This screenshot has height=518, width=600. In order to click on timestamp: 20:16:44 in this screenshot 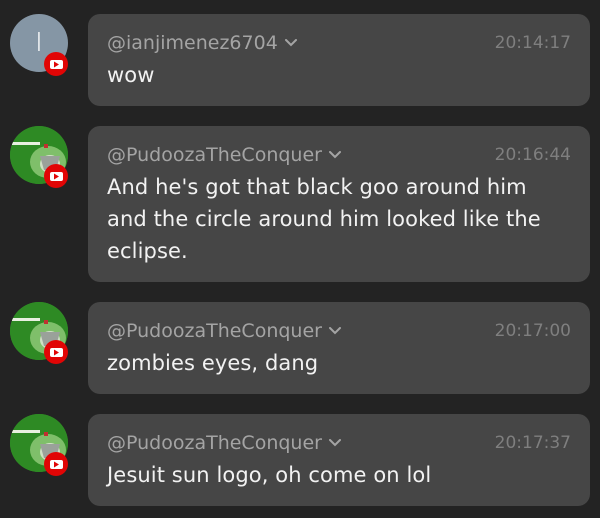, I will do `click(532, 155)`.